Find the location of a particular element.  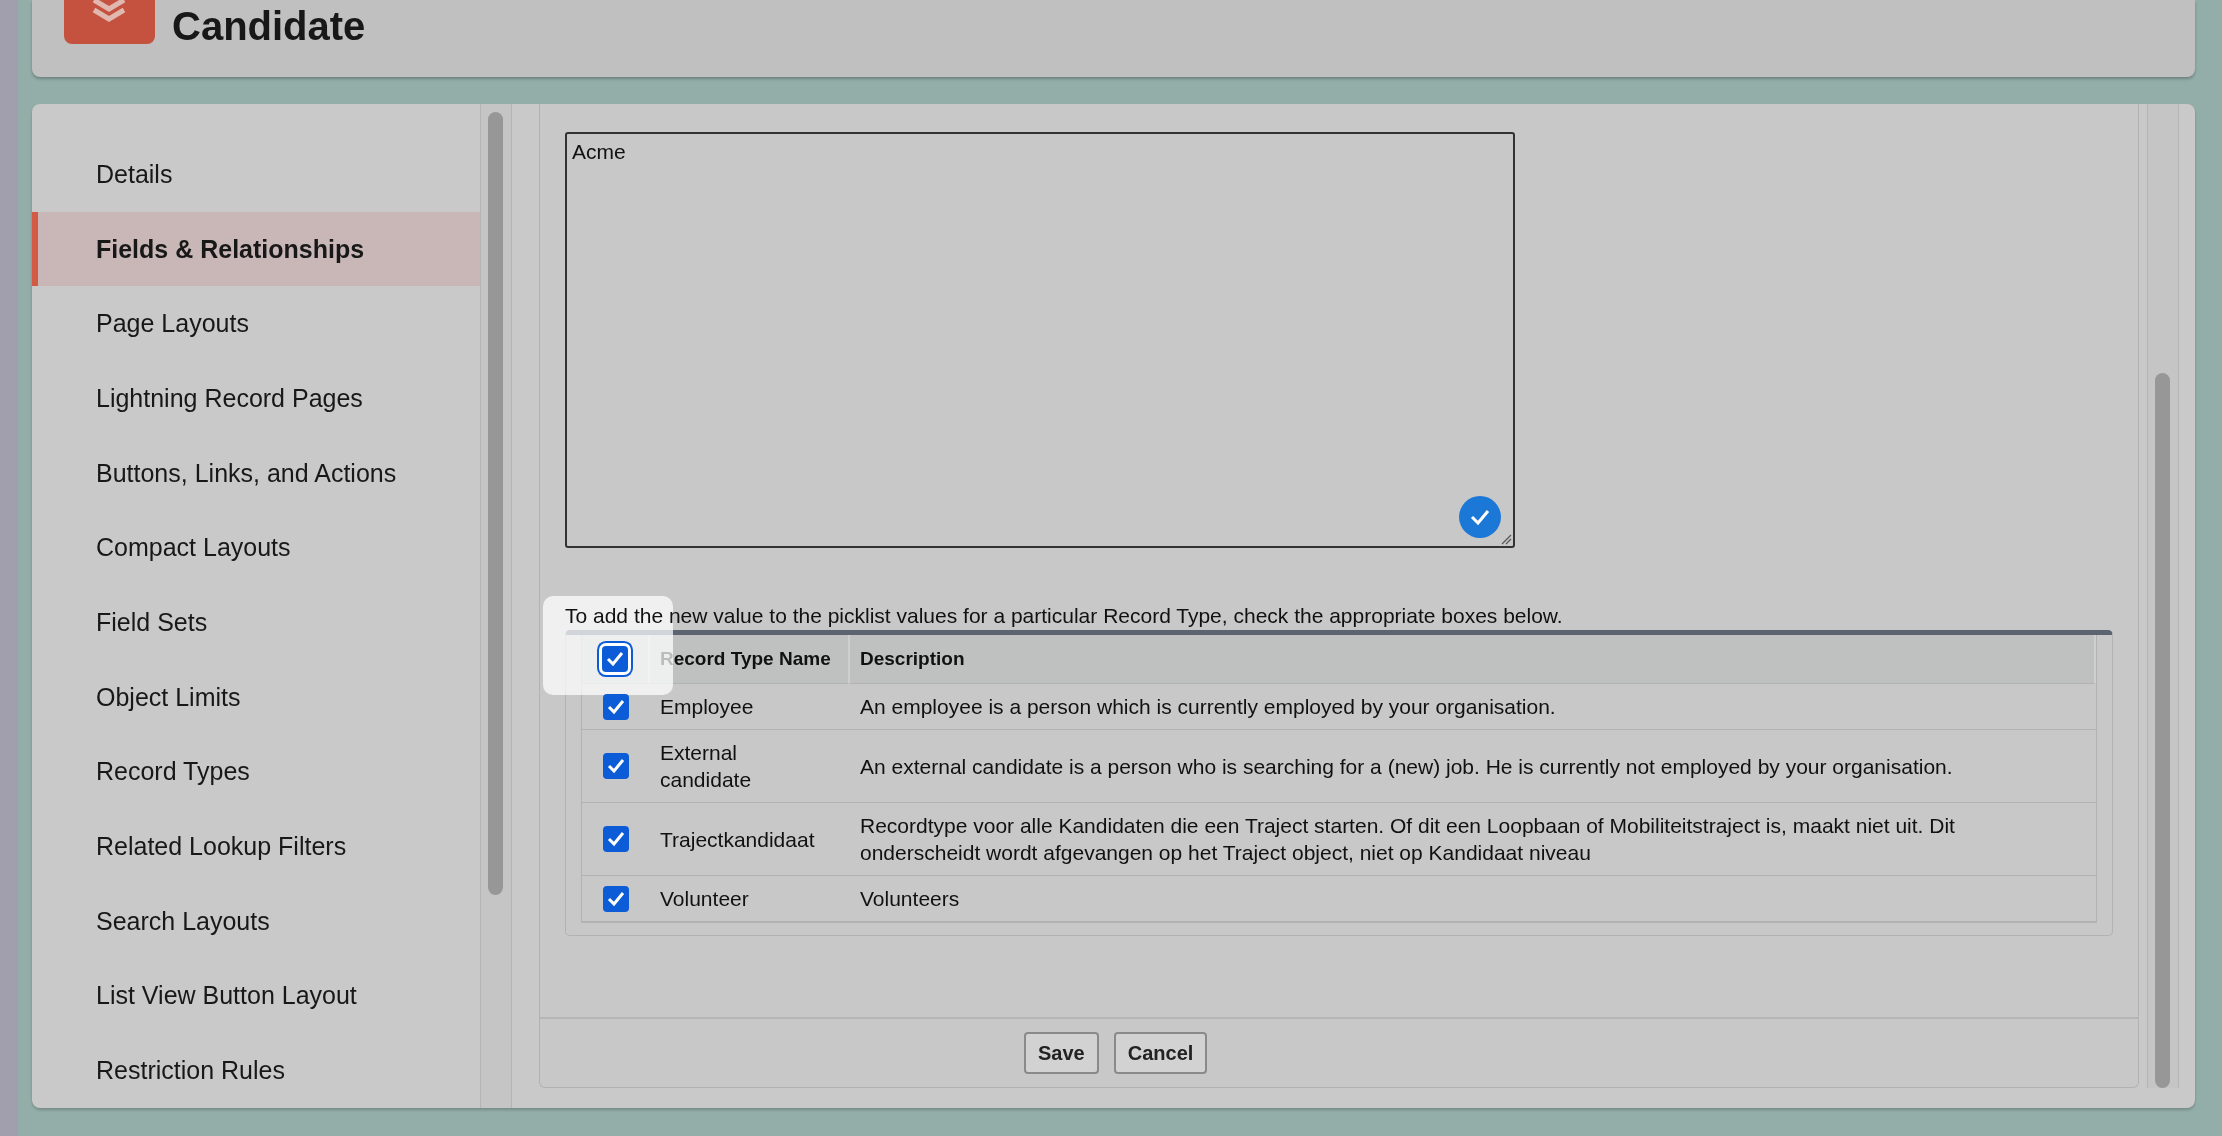

sidebar-item: Compact Layouts is located at coordinates (256, 548).